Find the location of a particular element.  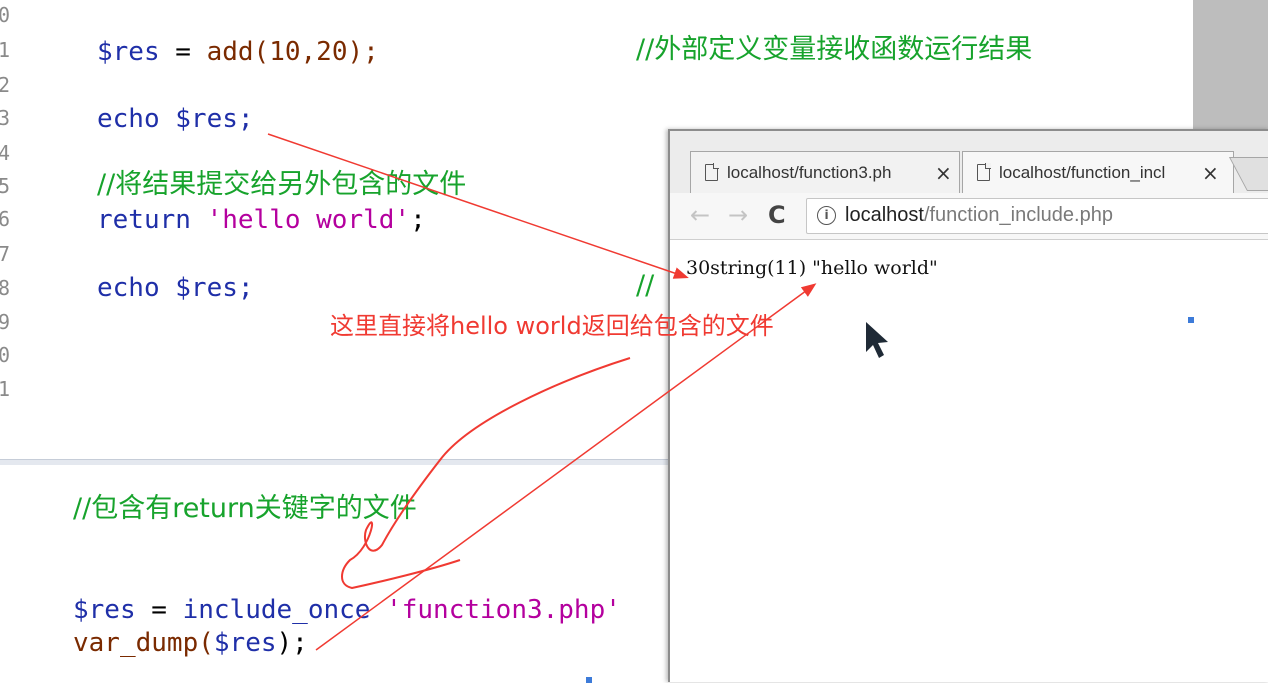

tab-label: localhost/function_incl is located at coordinates (1082, 172).